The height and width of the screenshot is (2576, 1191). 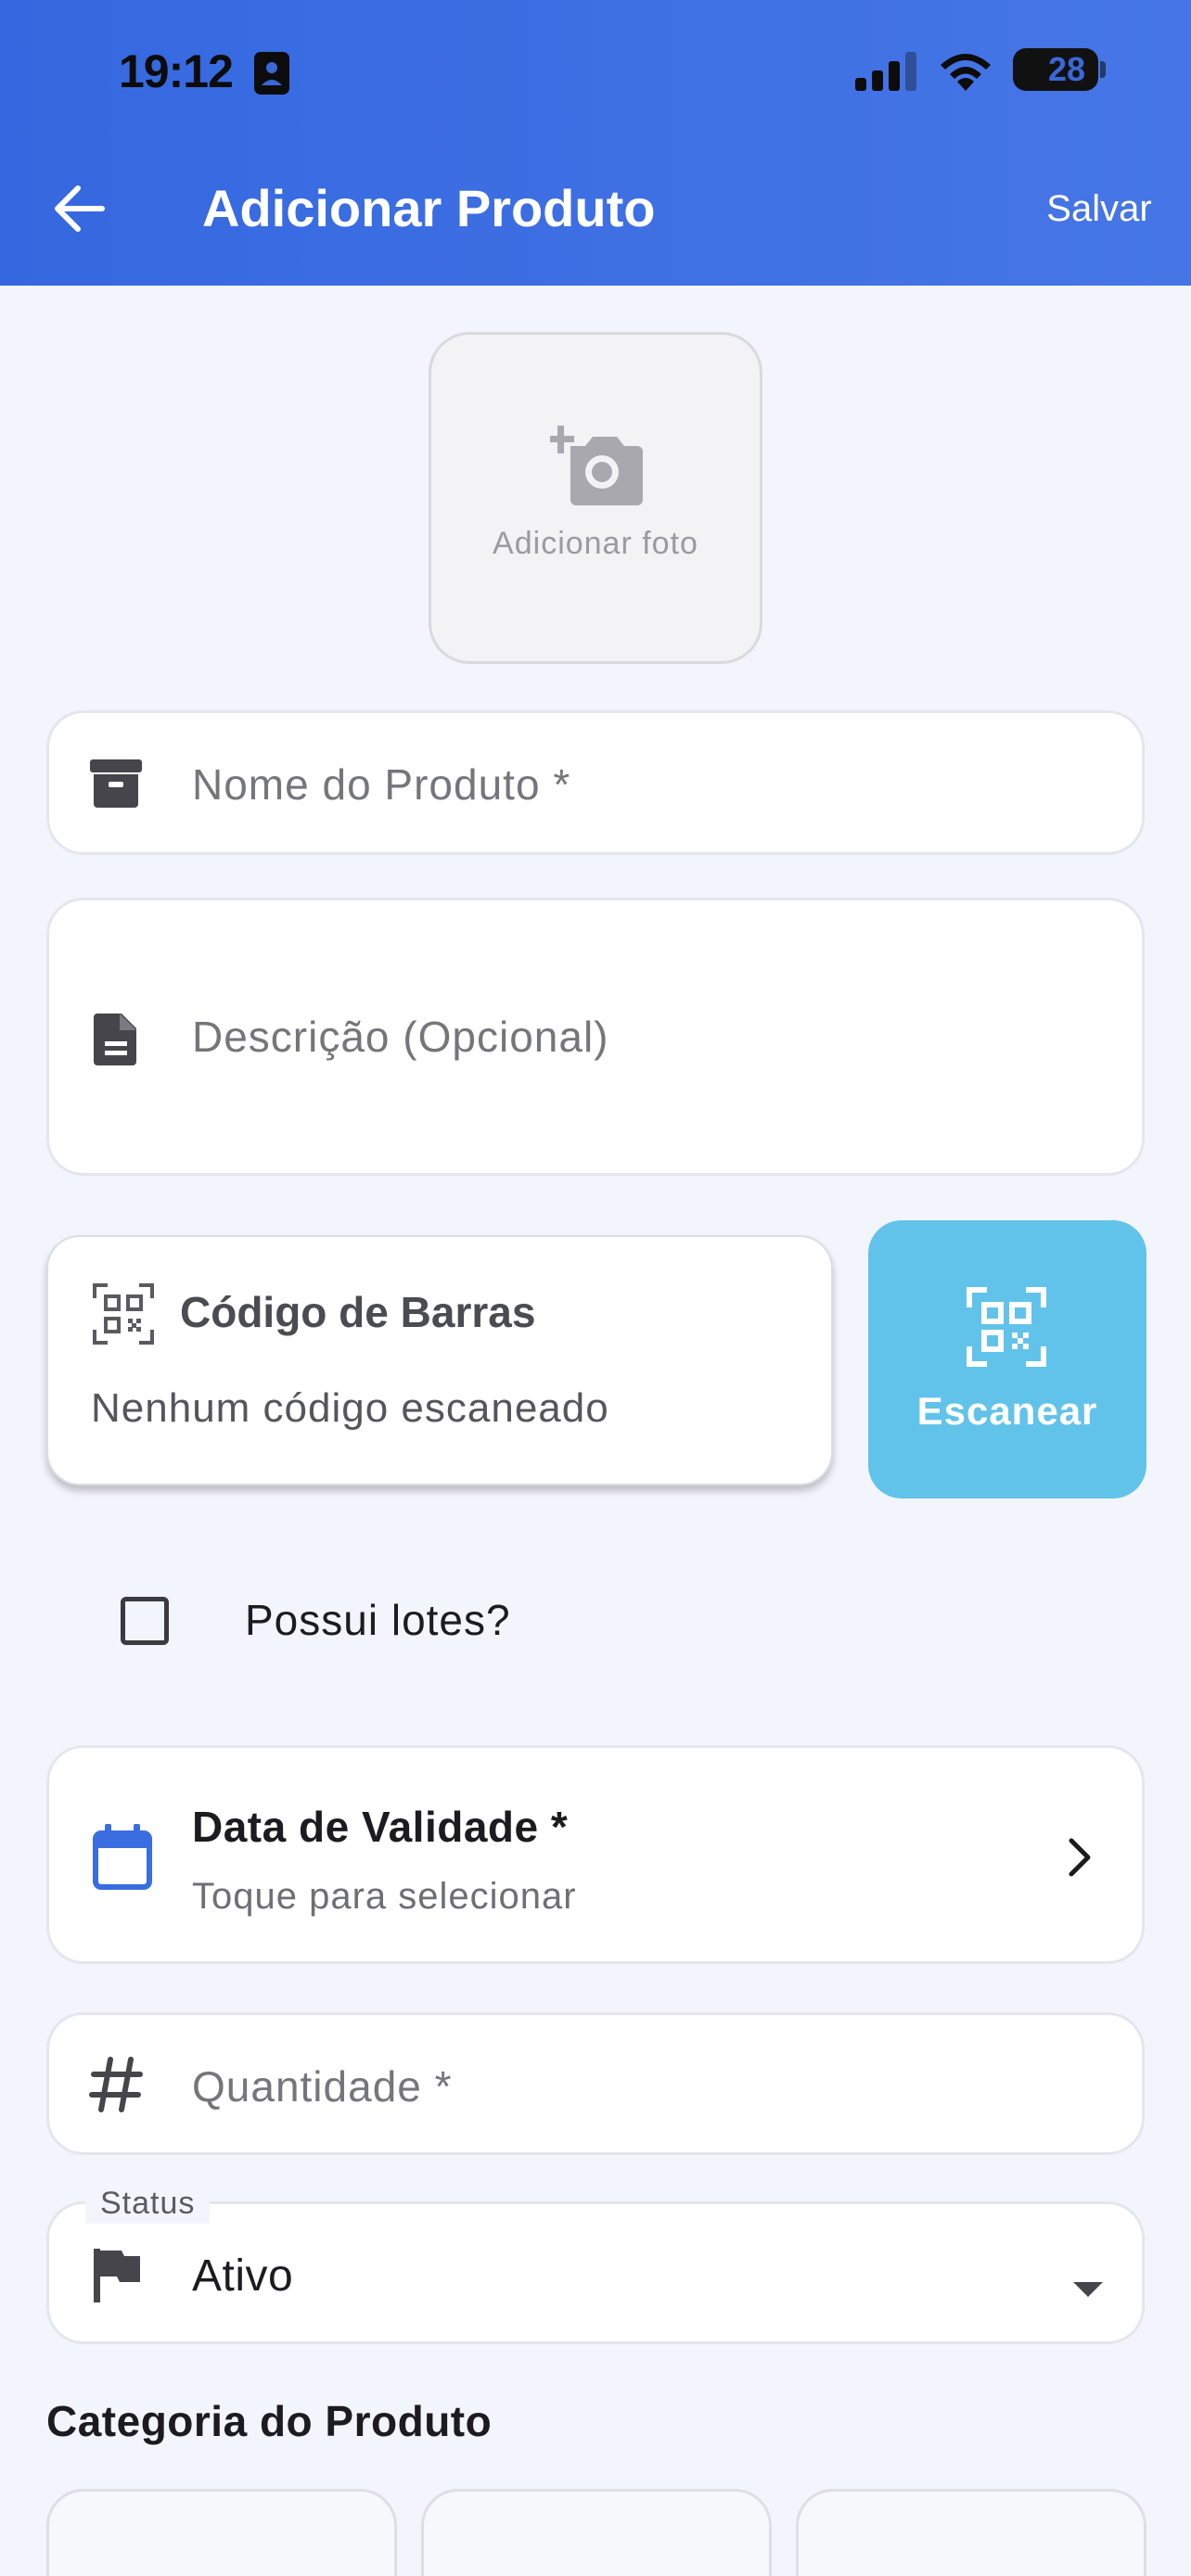 What do you see at coordinates (116, 2084) in the screenshot?
I see `hash-icon` at bounding box center [116, 2084].